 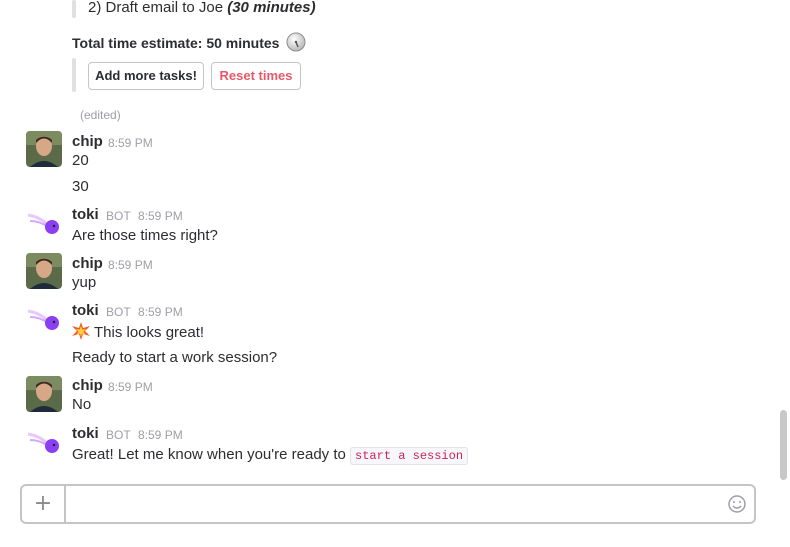 I want to click on emoji-icon, so click(x=737, y=506).